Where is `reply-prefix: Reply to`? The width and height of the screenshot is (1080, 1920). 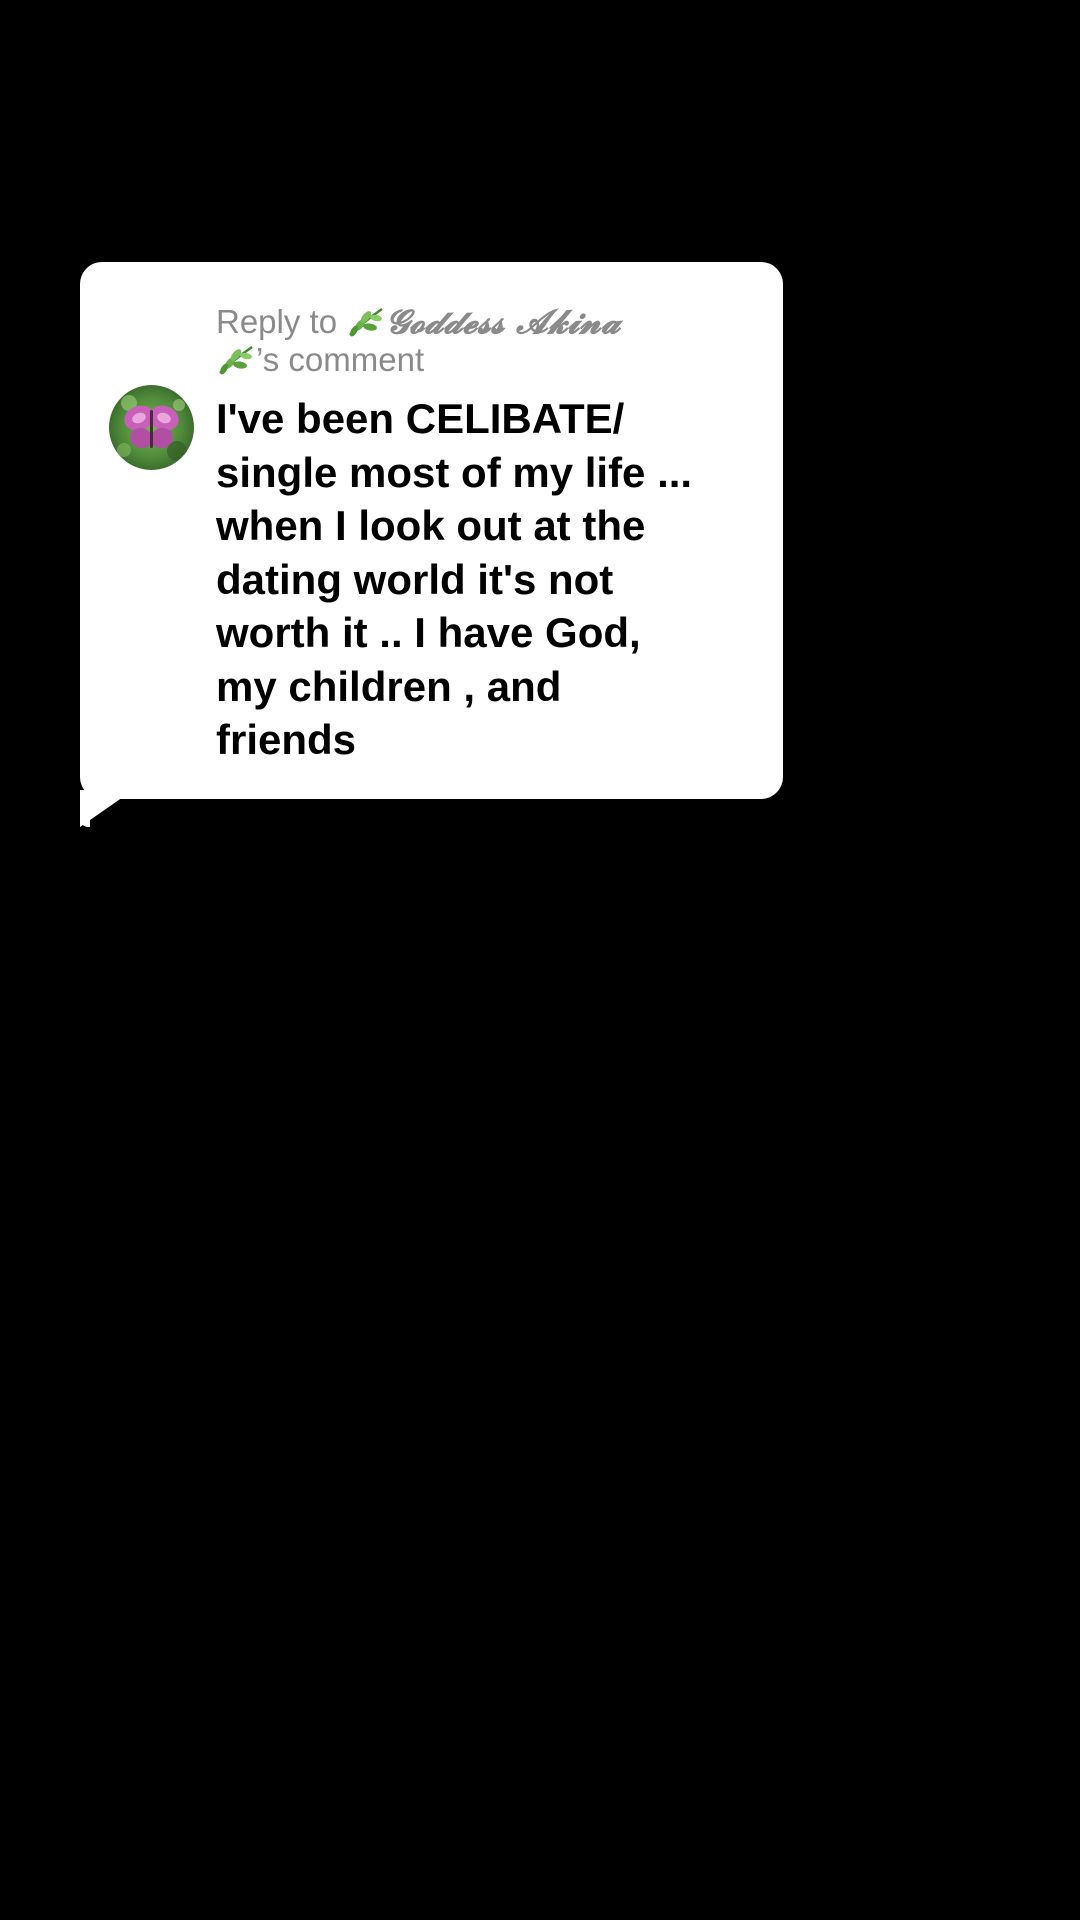 reply-prefix: Reply to is located at coordinates (281, 321).